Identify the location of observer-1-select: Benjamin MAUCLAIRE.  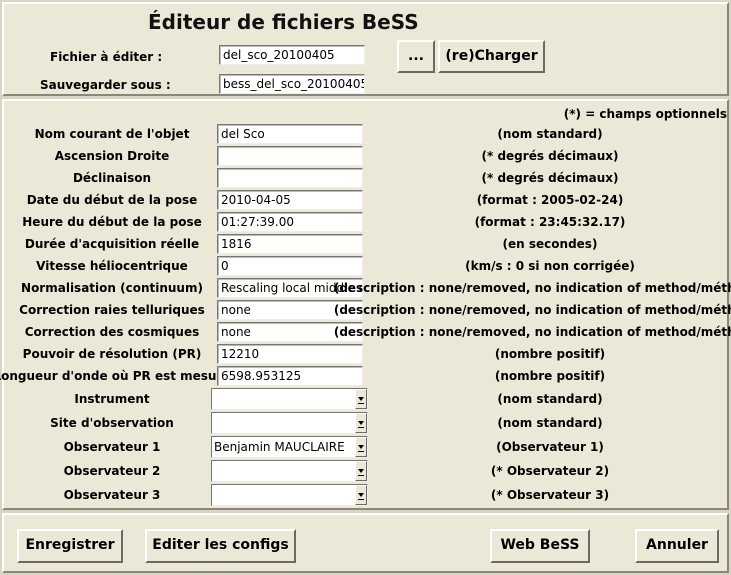
(289, 447).